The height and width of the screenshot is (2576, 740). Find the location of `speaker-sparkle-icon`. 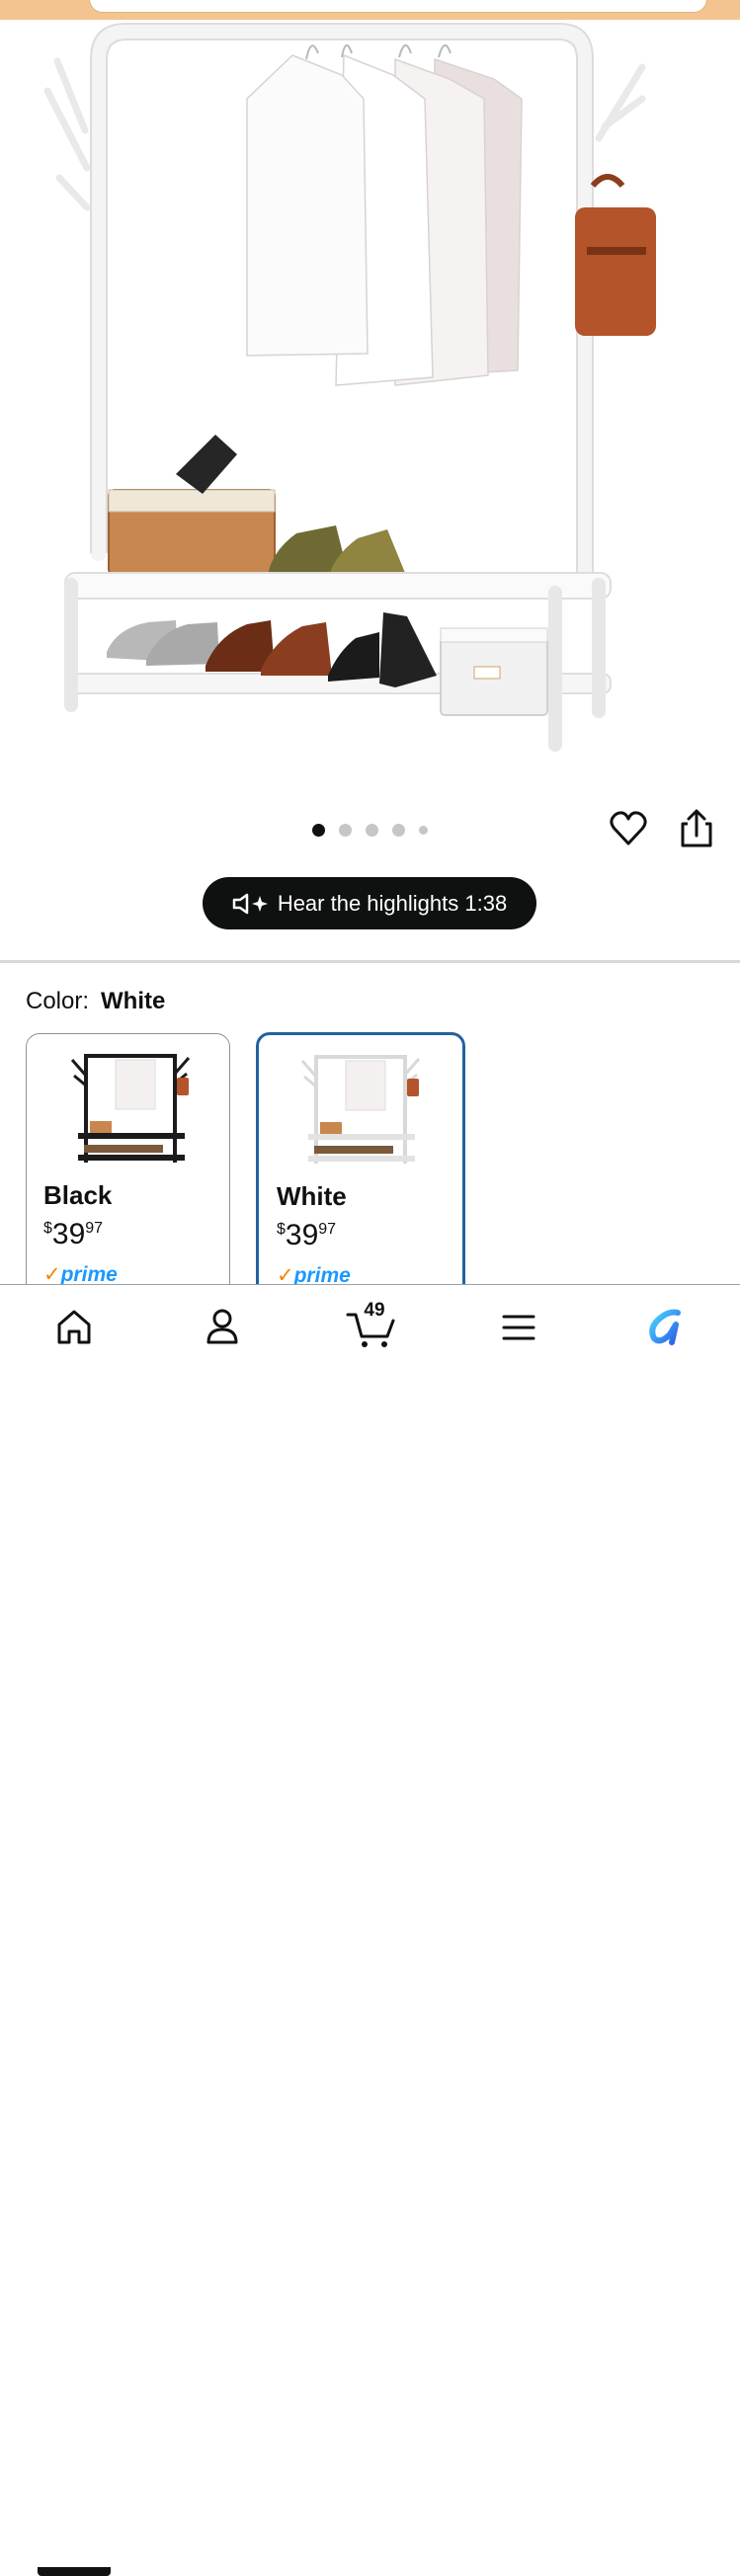

speaker-sparkle-icon is located at coordinates (250, 903).